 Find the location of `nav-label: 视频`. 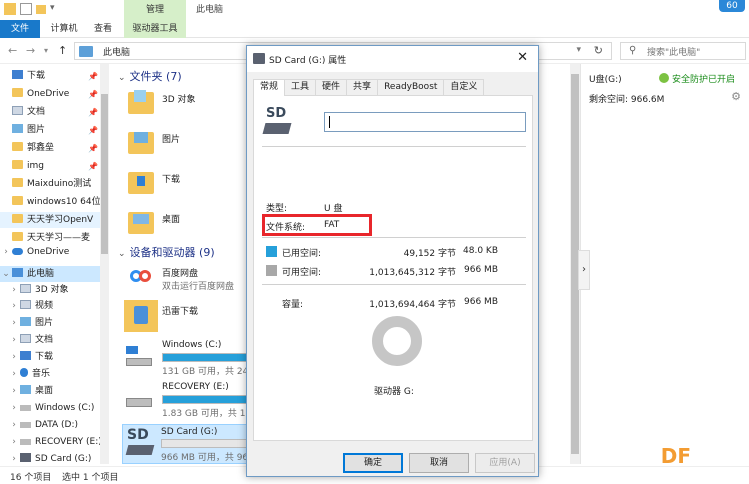

nav-label: 视频 is located at coordinates (44, 306).